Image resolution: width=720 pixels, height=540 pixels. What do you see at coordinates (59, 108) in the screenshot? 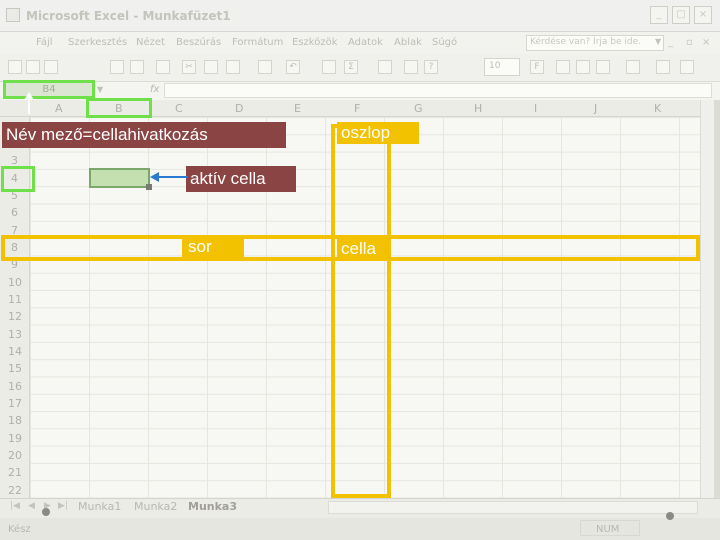
I see `column-header: A` at bounding box center [59, 108].